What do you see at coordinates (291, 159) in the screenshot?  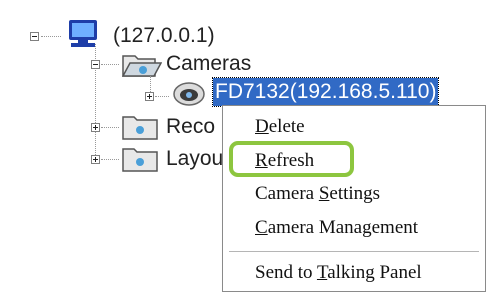 I see `refresh-highlight-ring` at bounding box center [291, 159].